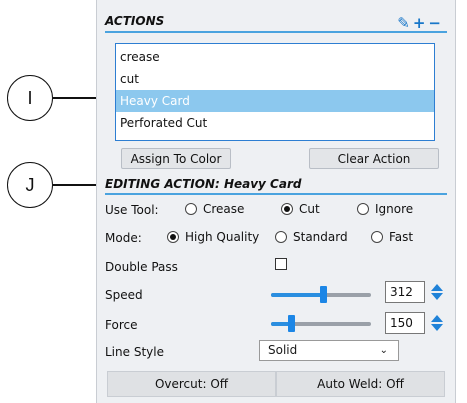 Image resolution: width=467 pixels, height=403 pixels. I want to click on mode-standard-radio: Standard, so click(311, 237).